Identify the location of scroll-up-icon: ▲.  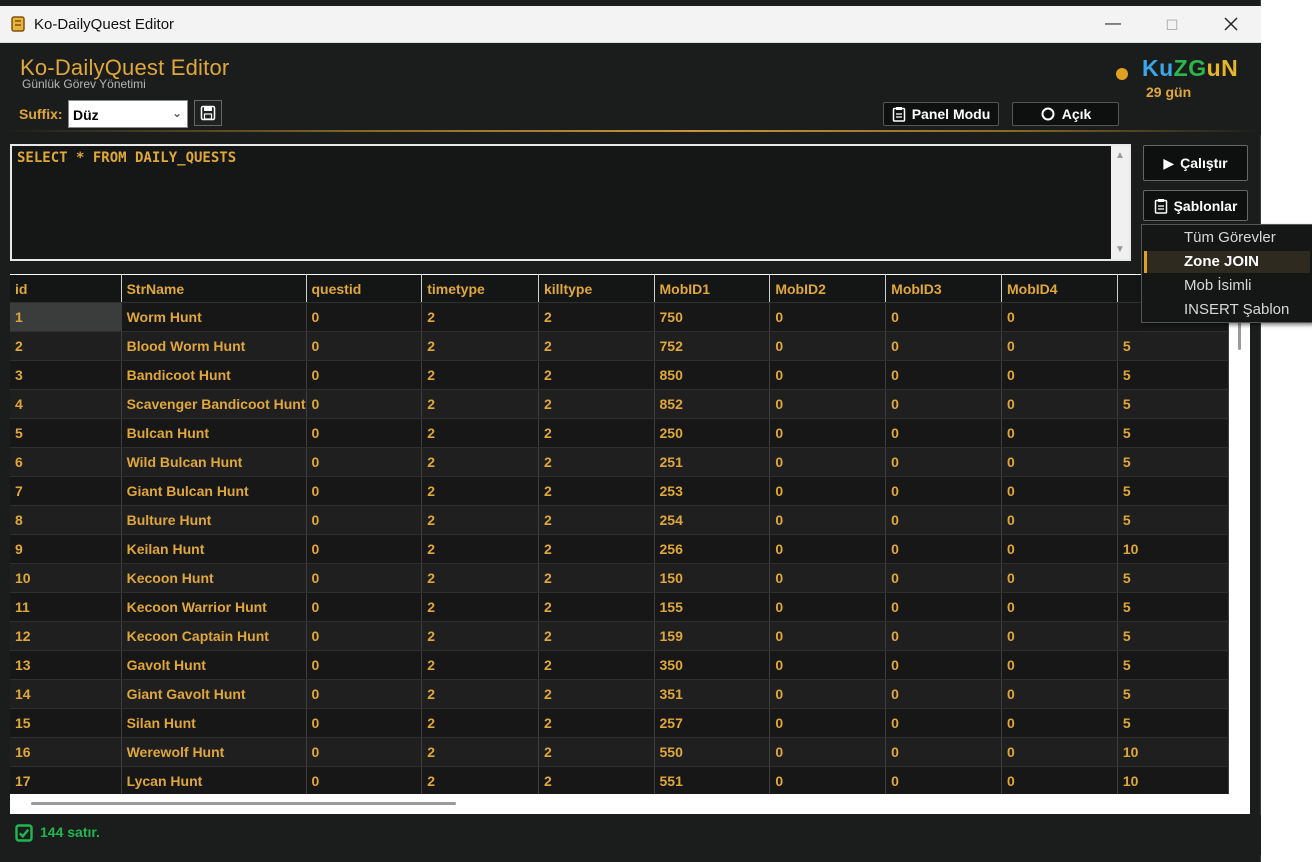
(1120, 155).